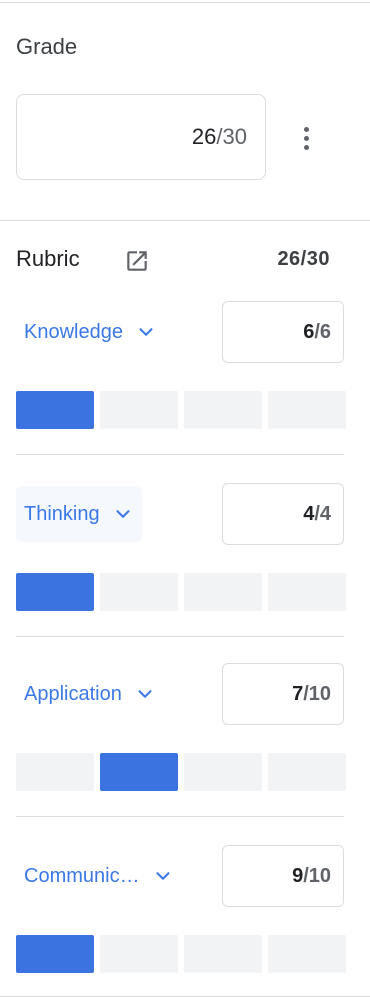  I want to click on bottom-divider, so click(185, 996).